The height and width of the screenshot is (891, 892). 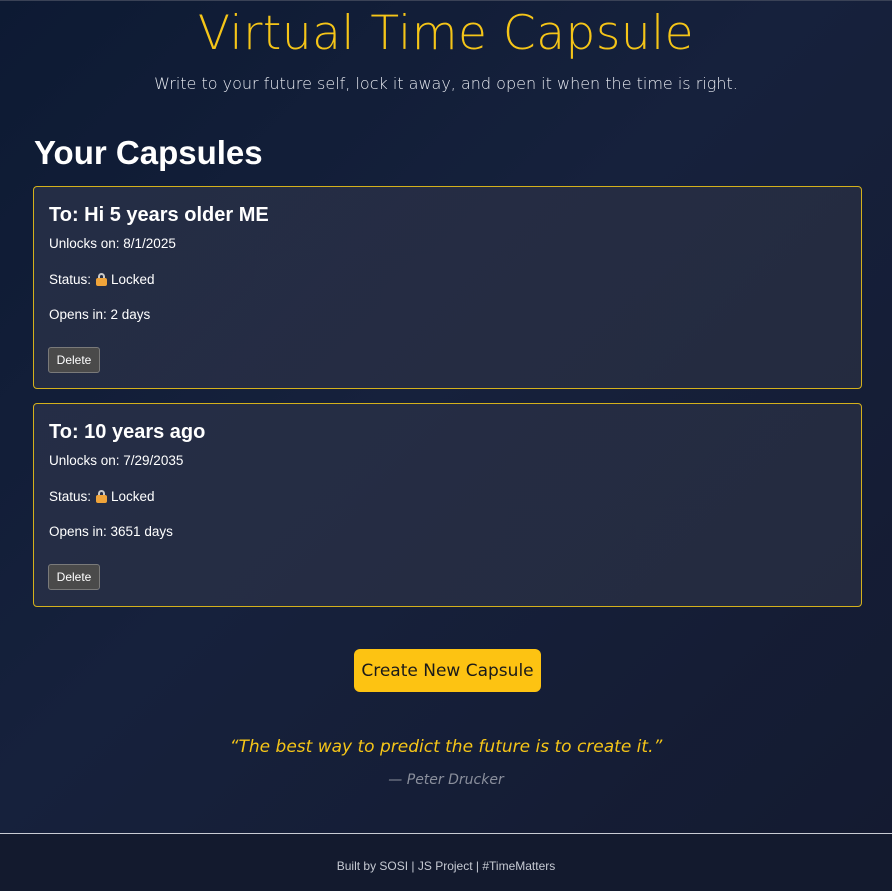 What do you see at coordinates (100, 314) in the screenshot?
I see `capsule-countdown: Opens in: 2 days` at bounding box center [100, 314].